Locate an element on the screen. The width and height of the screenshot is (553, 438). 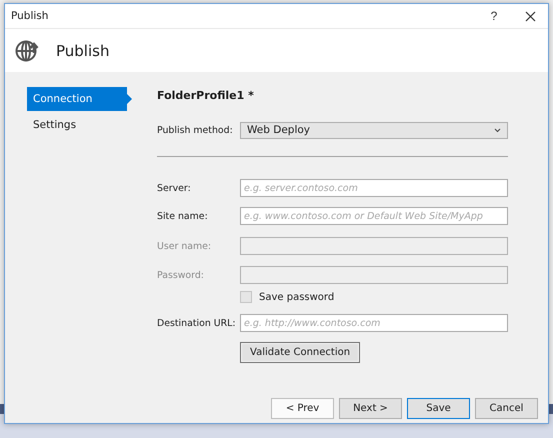
globe-upload-icon is located at coordinates (27, 50).